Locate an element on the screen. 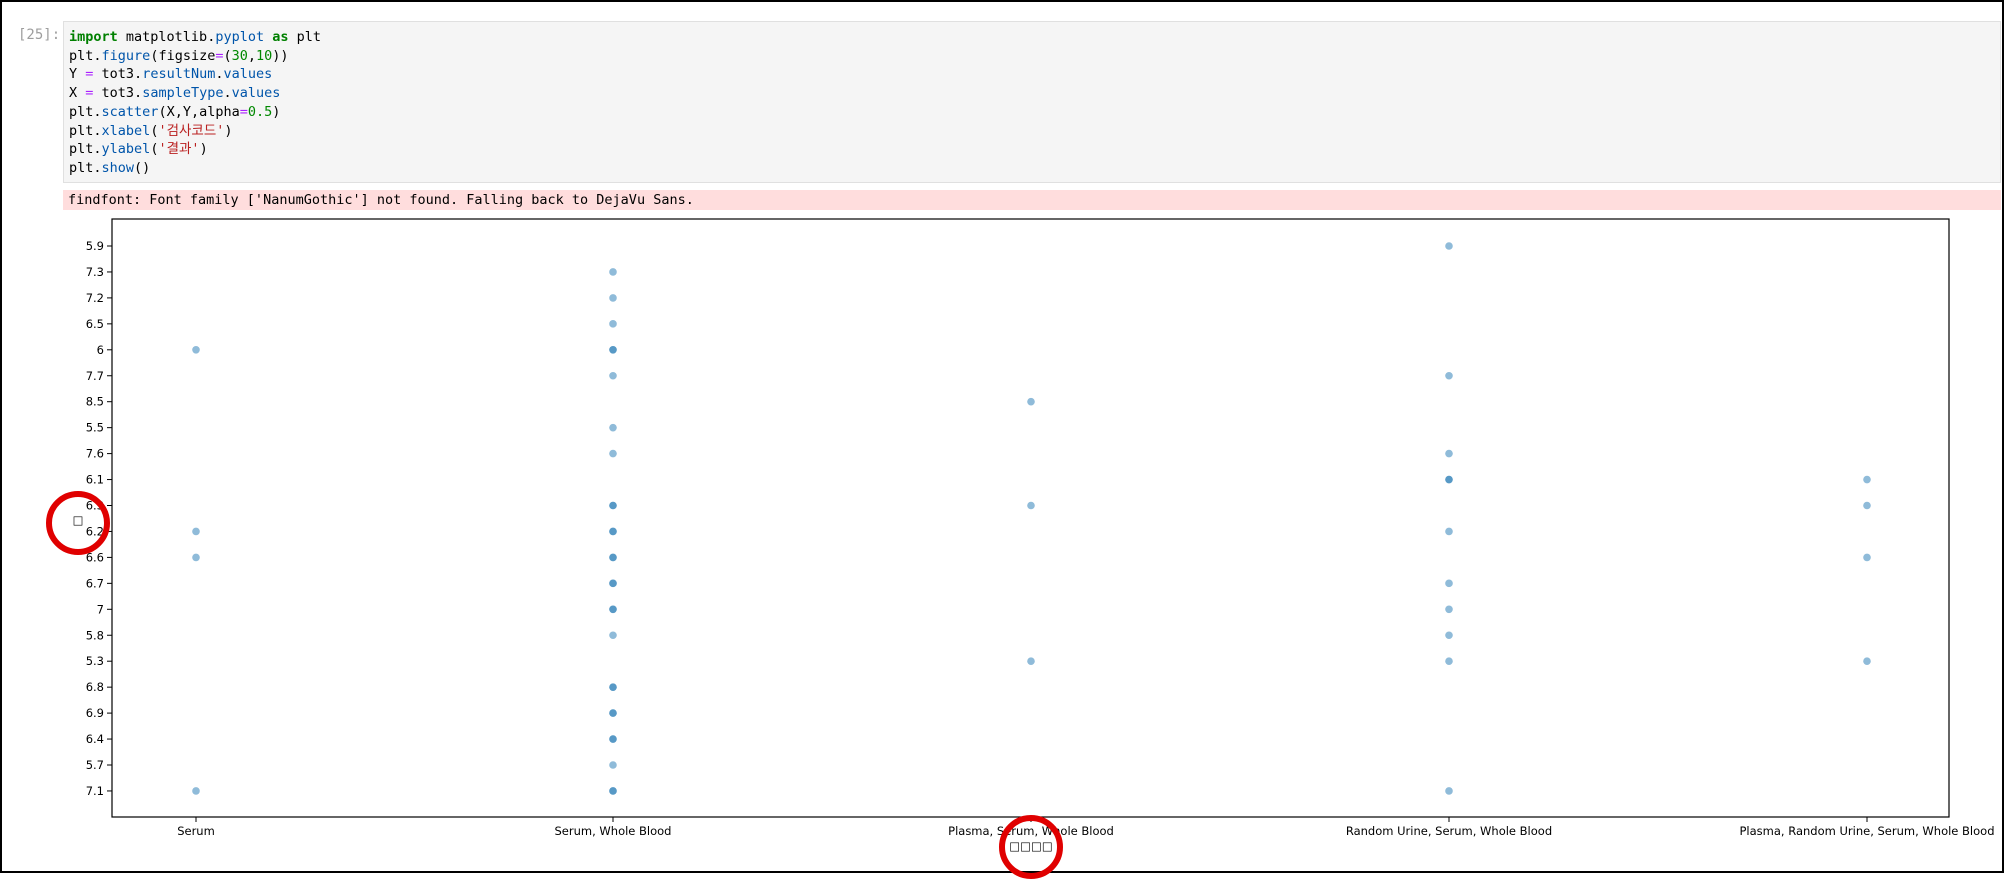 The image size is (2004, 880). x-tick-label: Plasma, Random Urine, Serum, Whole Blood is located at coordinates (1867, 831).